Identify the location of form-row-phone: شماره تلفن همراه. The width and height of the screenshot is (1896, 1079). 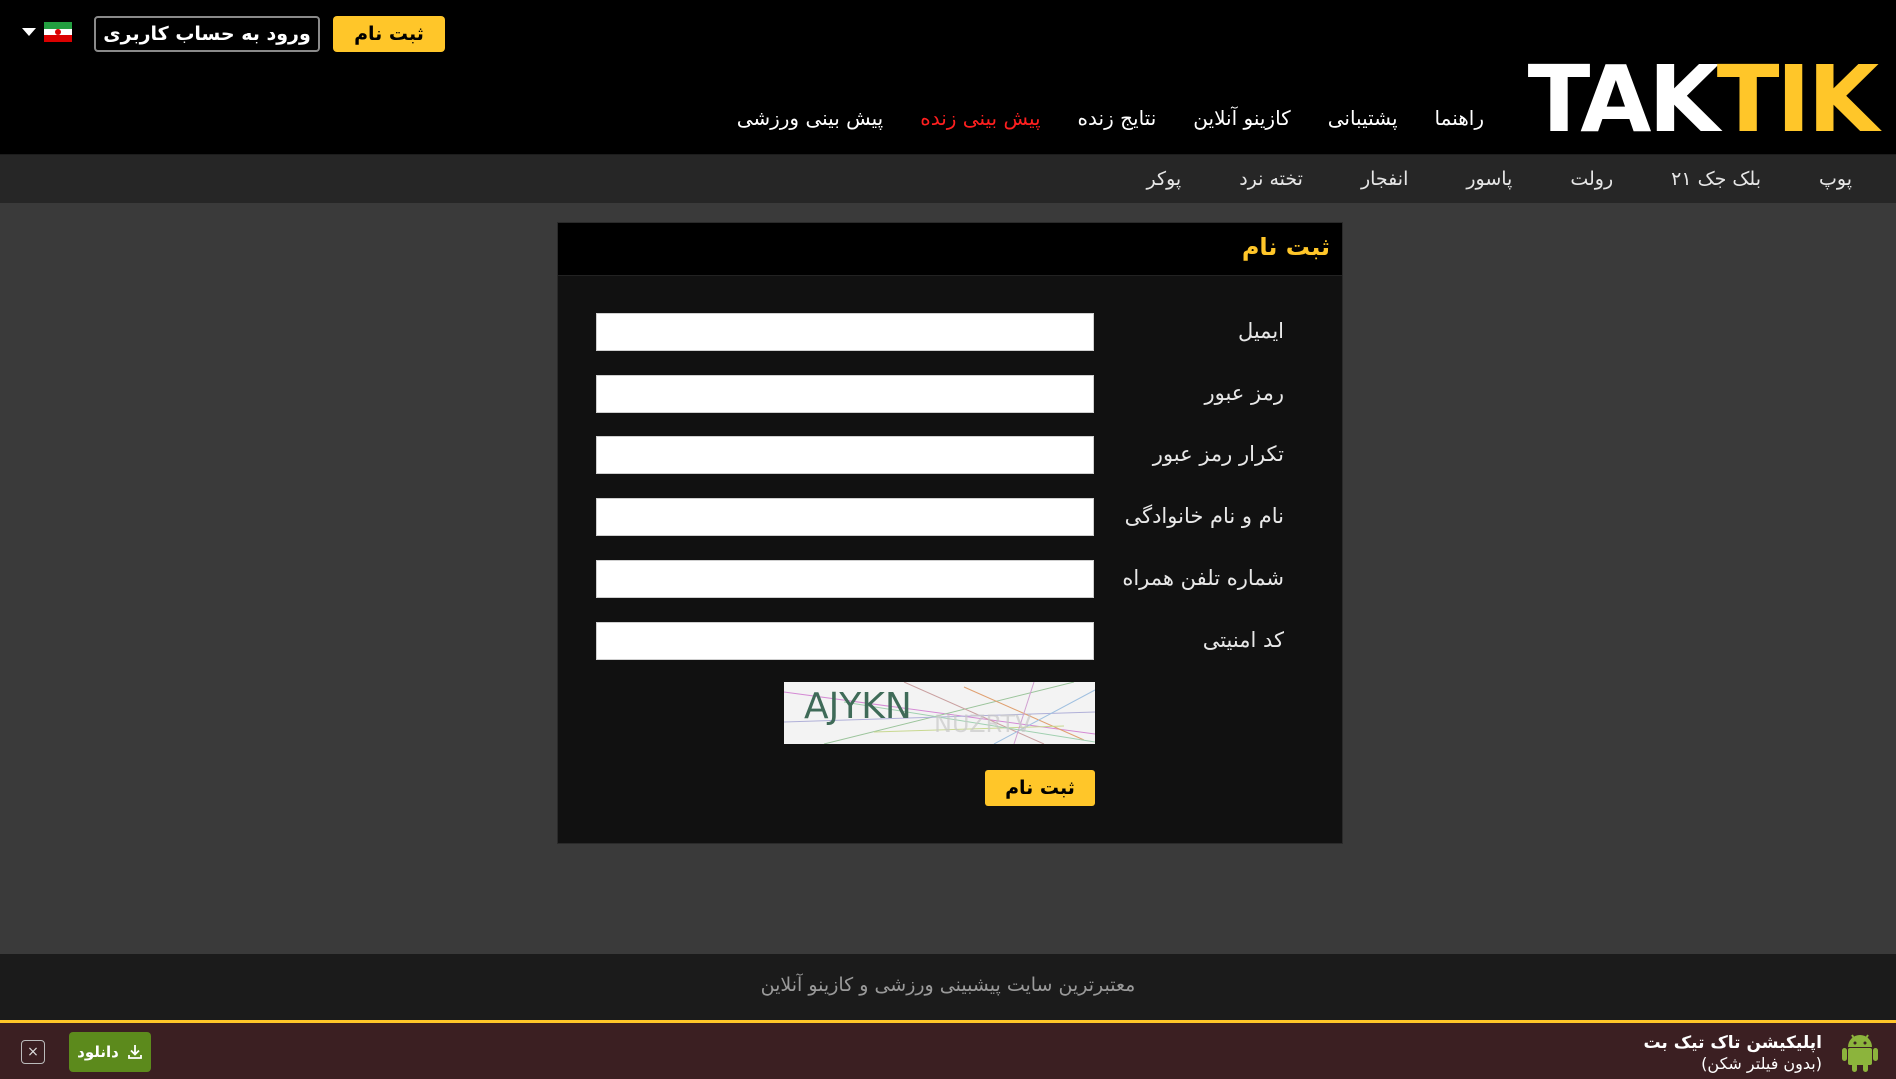
(951, 580).